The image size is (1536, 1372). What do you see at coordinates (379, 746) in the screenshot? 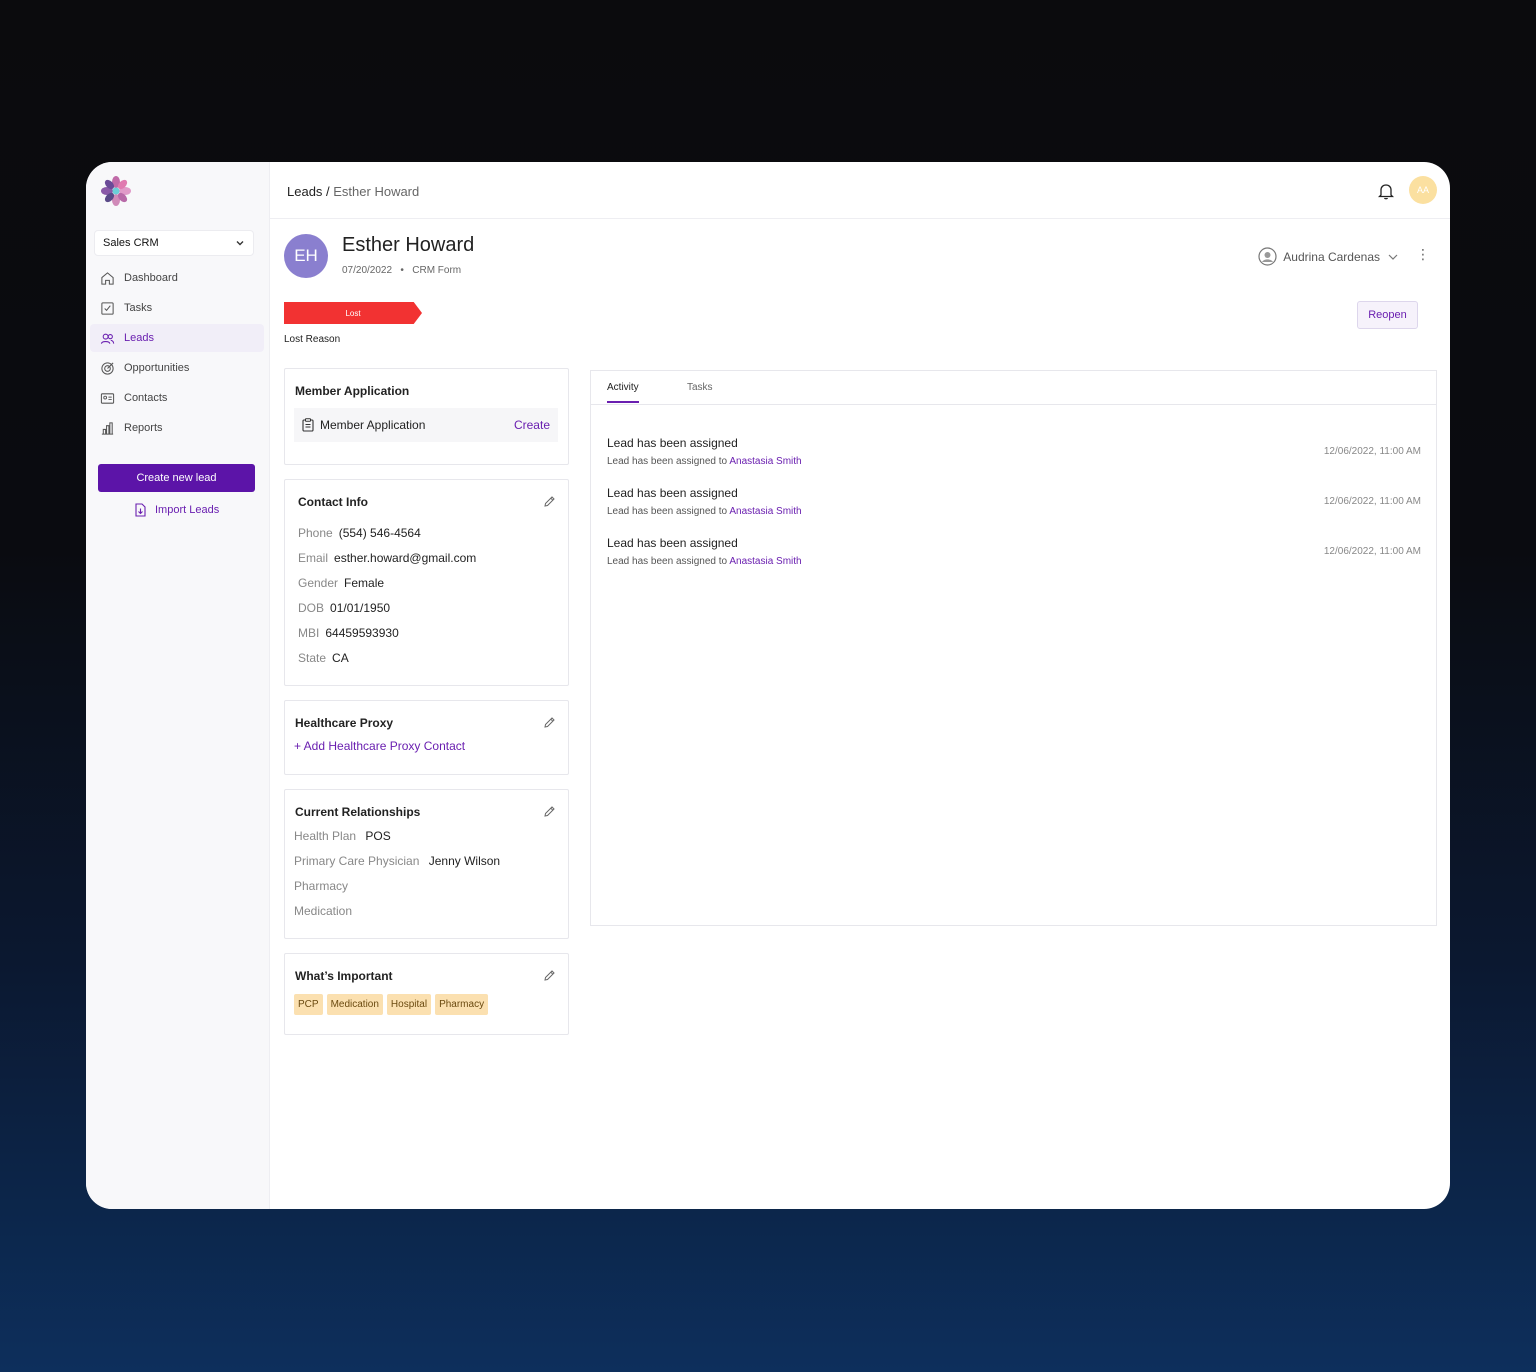
I see `add-healthcare-proxy-link: + Add Healthcare Proxy Contact` at bounding box center [379, 746].